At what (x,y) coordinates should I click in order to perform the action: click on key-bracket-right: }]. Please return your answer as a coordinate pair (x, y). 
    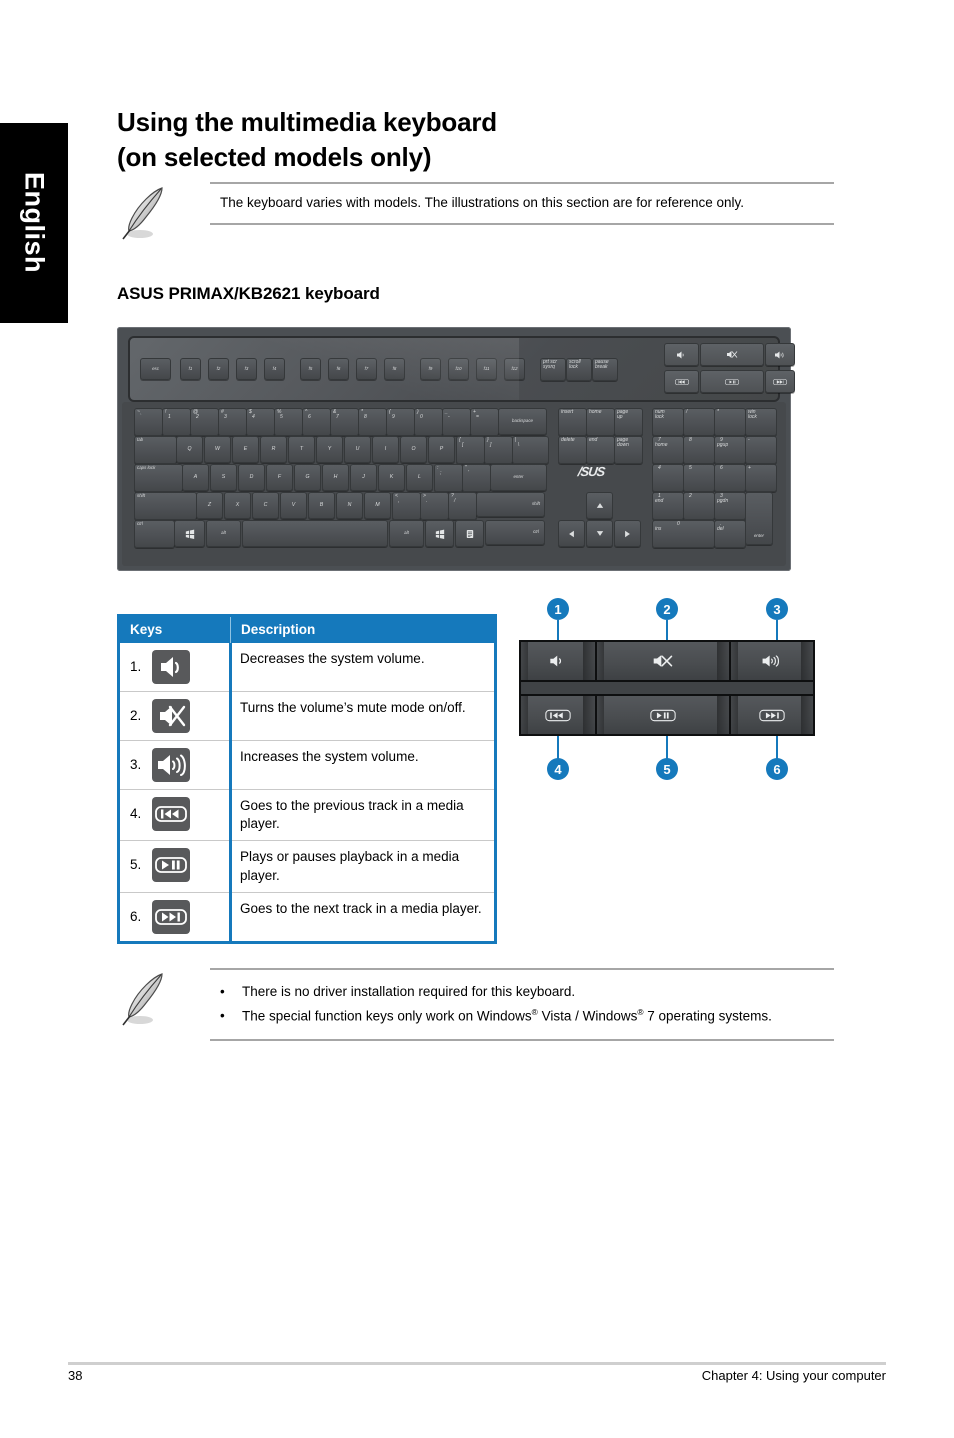
    Looking at the image, I should click on (498, 450).